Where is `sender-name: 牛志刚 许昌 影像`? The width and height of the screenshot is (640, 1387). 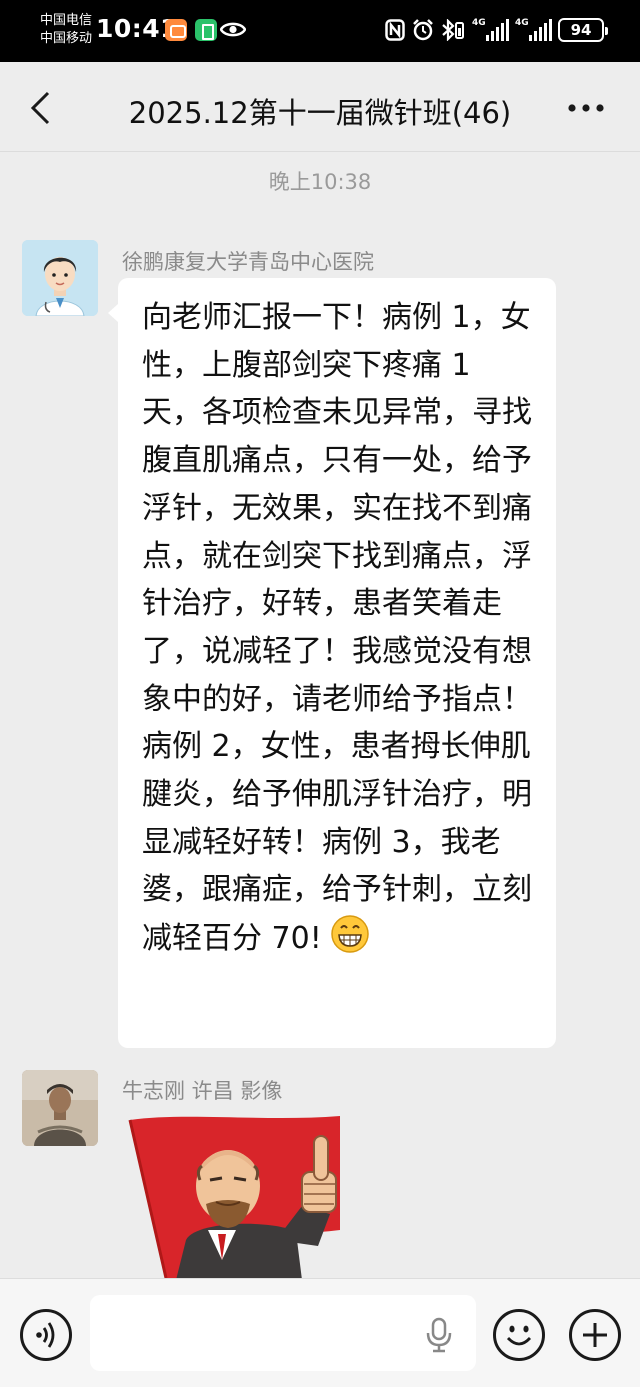 sender-name: 牛志刚 许昌 影像 is located at coordinates (202, 1091).